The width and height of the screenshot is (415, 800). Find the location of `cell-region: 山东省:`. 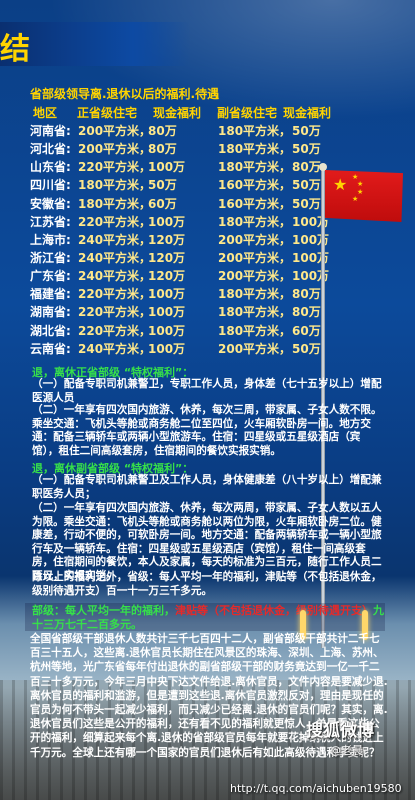

cell-region: 山东省: is located at coordinates (50, 167).